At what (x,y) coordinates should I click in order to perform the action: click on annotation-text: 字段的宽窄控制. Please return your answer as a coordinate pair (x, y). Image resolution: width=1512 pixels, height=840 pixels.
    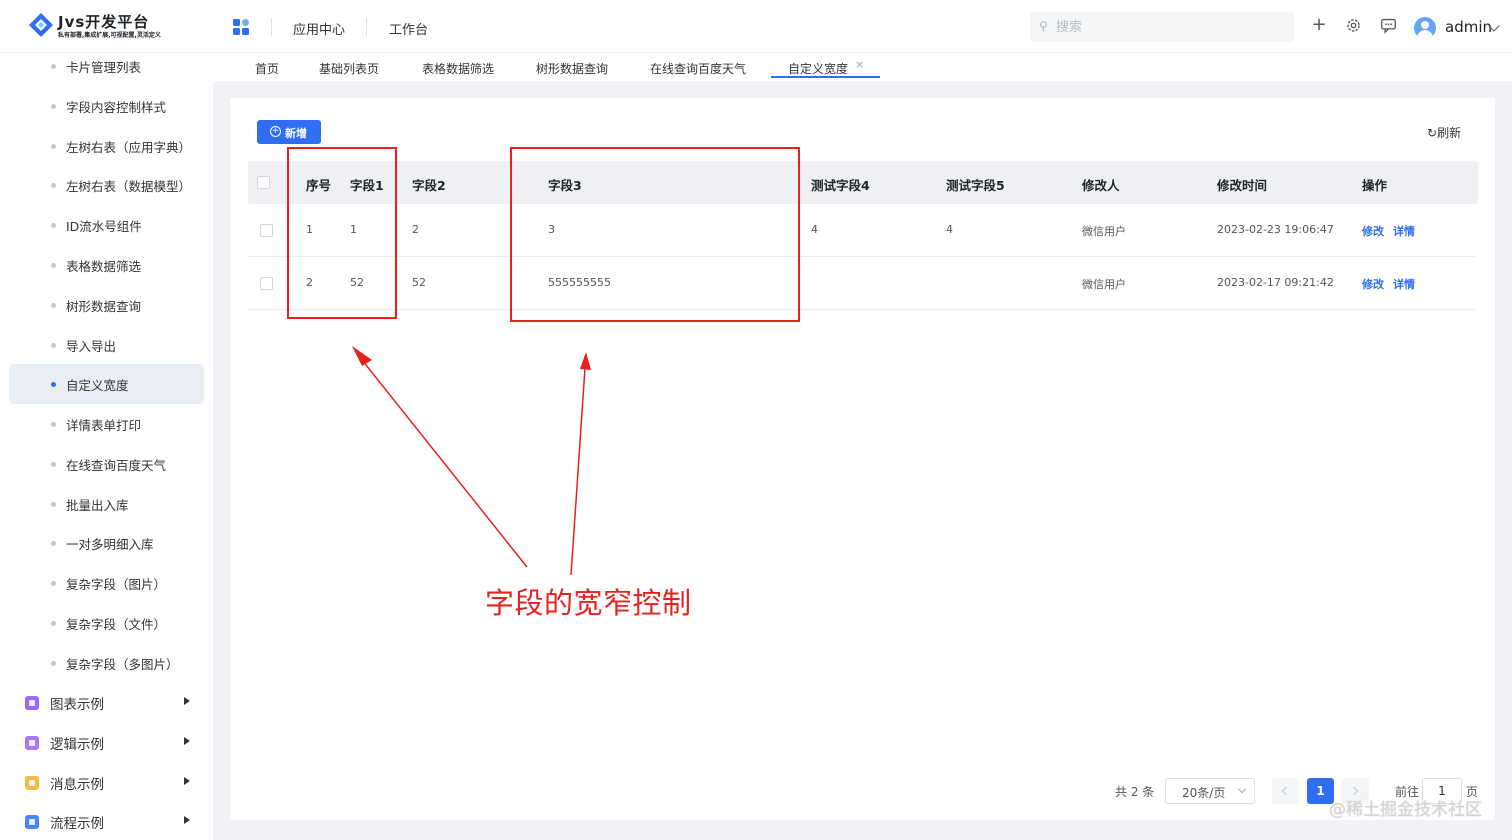
    Looking at the image, I should click on (588, 603).